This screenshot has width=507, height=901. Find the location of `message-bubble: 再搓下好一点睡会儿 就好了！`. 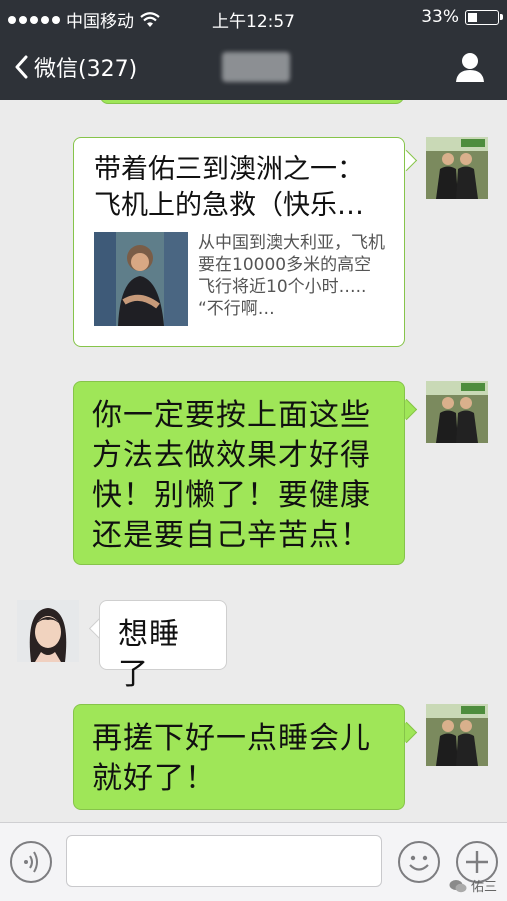

message-bubble: 再搓下好一点睡会儿 就好了！ is located at coordinates (239, 757).